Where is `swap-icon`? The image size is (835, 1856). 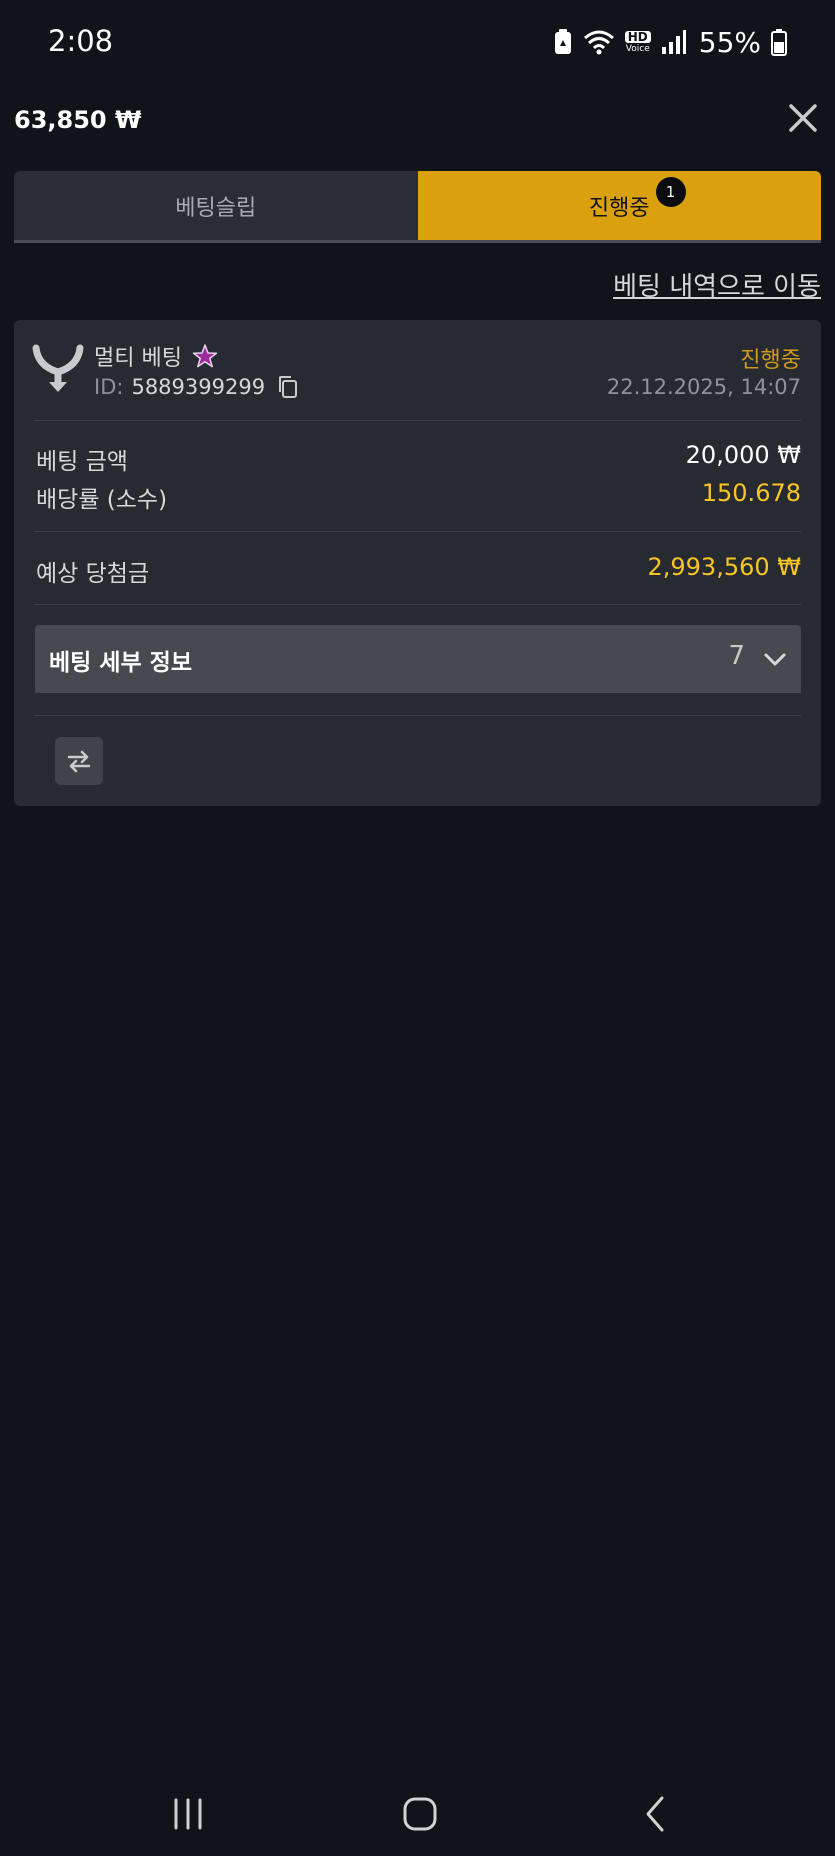
swap-icon is located at coordinates (79, 761).